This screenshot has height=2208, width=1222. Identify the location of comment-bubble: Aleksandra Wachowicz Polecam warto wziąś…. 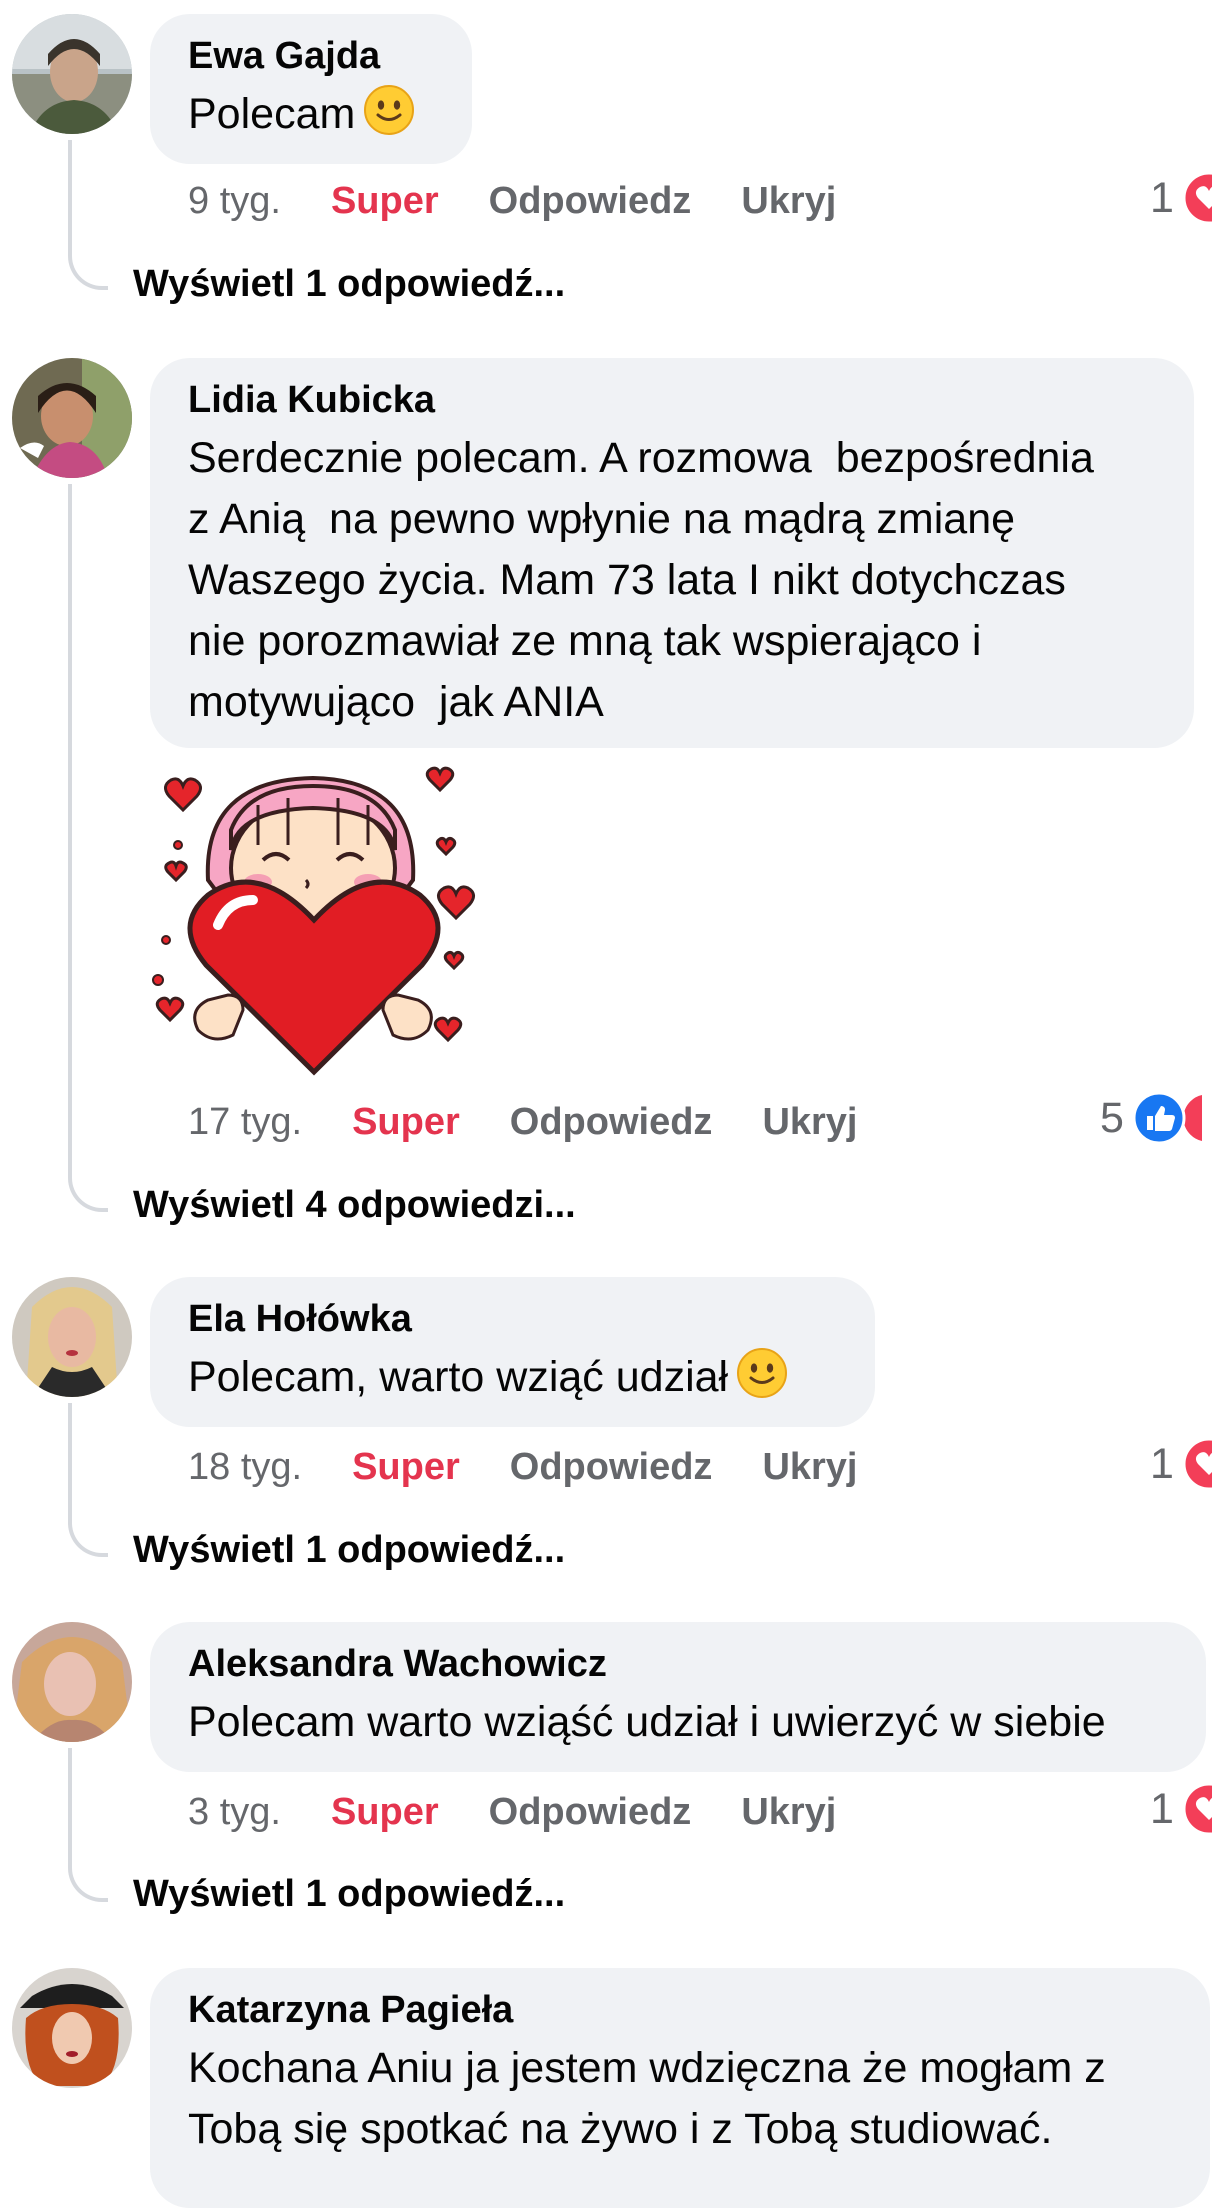
(678, 1697).